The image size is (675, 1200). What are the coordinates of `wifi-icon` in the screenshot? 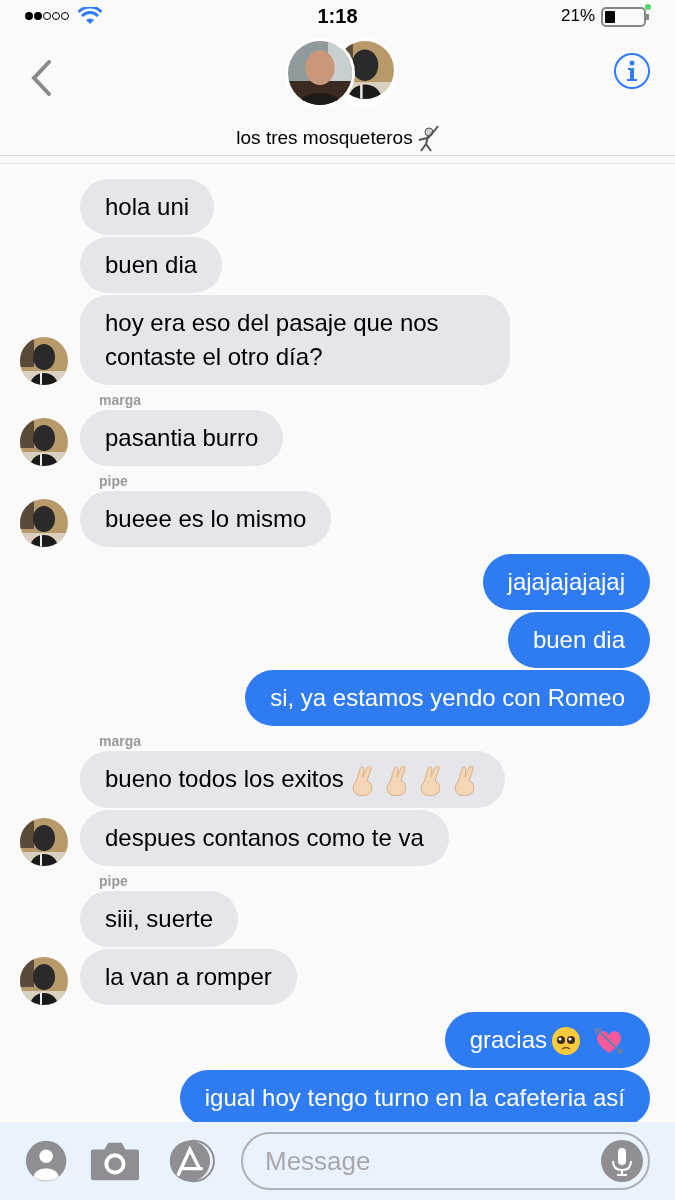 It's located at (90, 16).